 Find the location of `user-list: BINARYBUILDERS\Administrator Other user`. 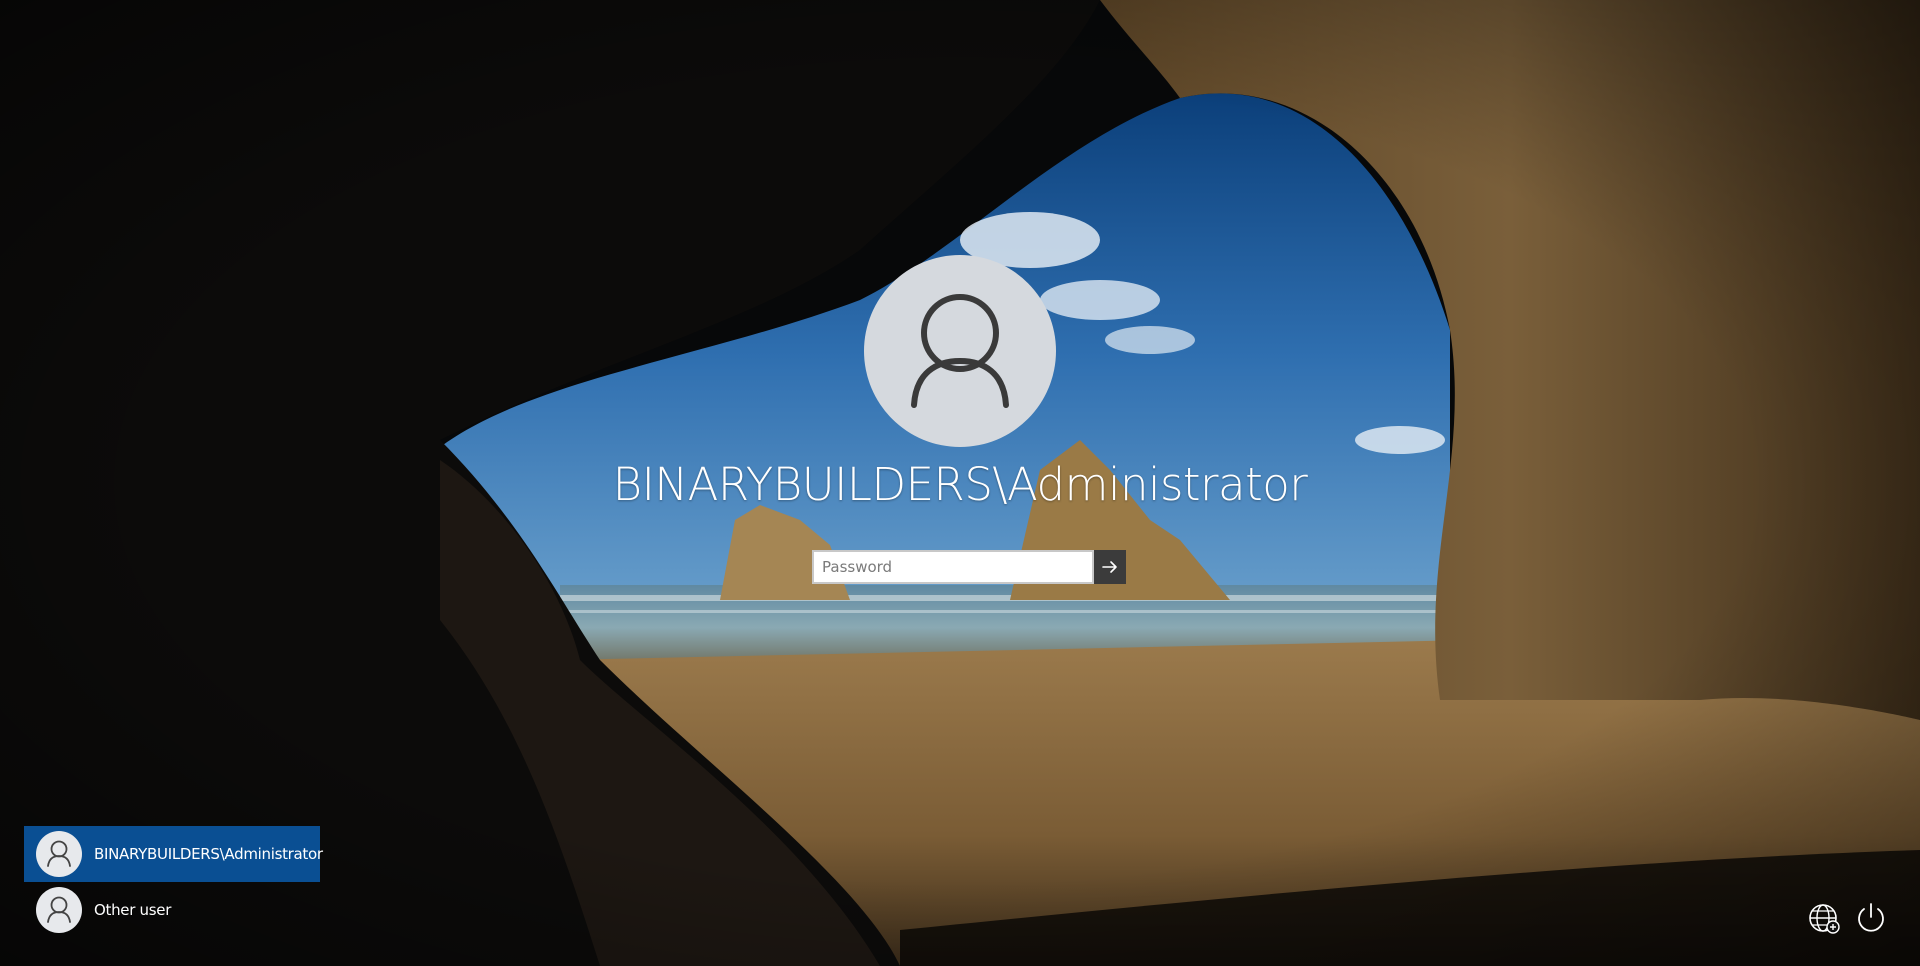

user-list: BINARYBUILDERS\Administrator Other user is located at coordinates (173, 882).